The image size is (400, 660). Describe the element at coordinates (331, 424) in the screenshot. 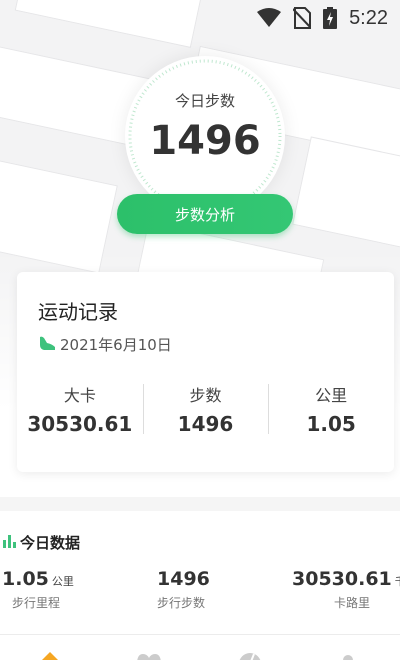

I see `stat-value: 1.05` at that location.